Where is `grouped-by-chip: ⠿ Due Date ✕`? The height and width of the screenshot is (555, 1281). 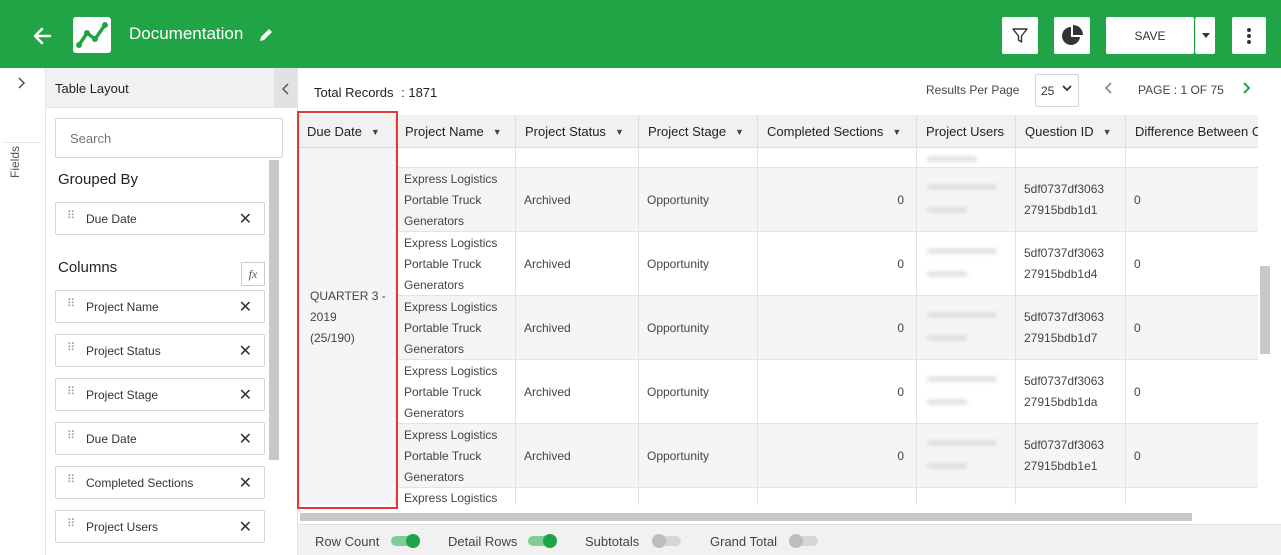
grouped-by-chip: ⠿ Due Date ✕ is located at coordinates (160, 218).